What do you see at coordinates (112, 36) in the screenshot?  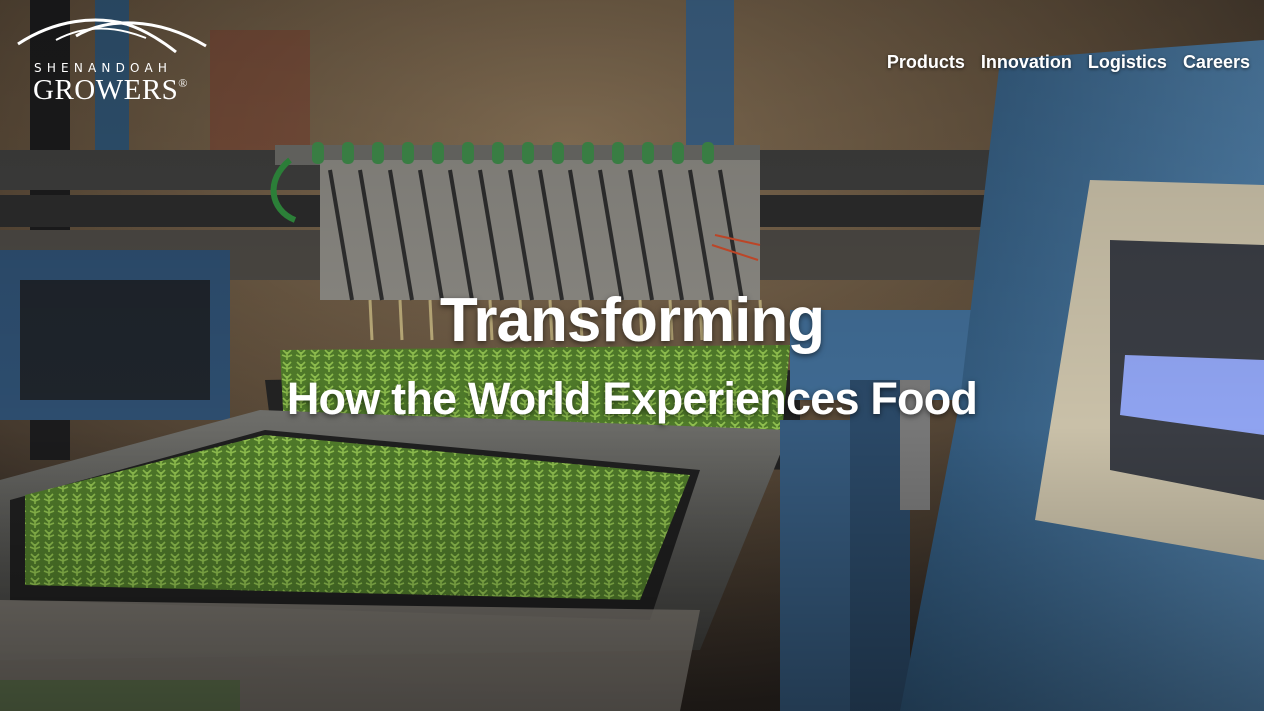 I see `hills-logo-icon` at bounding box center [112, 36].